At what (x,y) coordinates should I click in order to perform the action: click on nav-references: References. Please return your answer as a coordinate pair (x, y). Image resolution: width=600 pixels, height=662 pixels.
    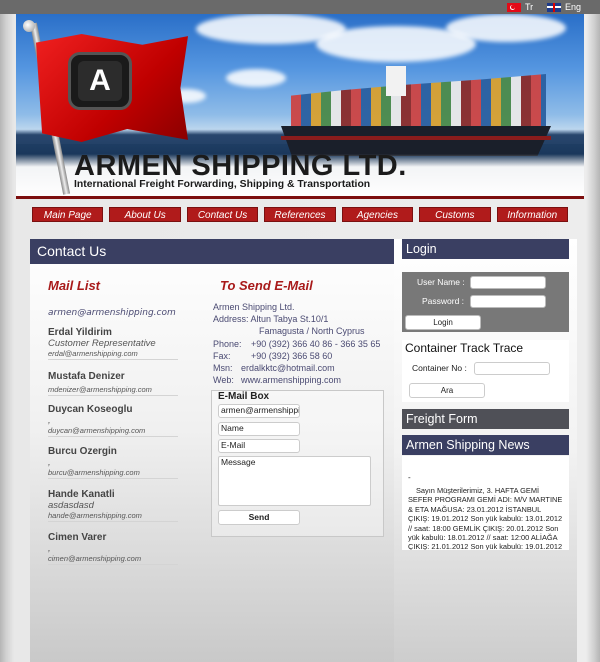
    Looking at the image, I should click on (300, 214).